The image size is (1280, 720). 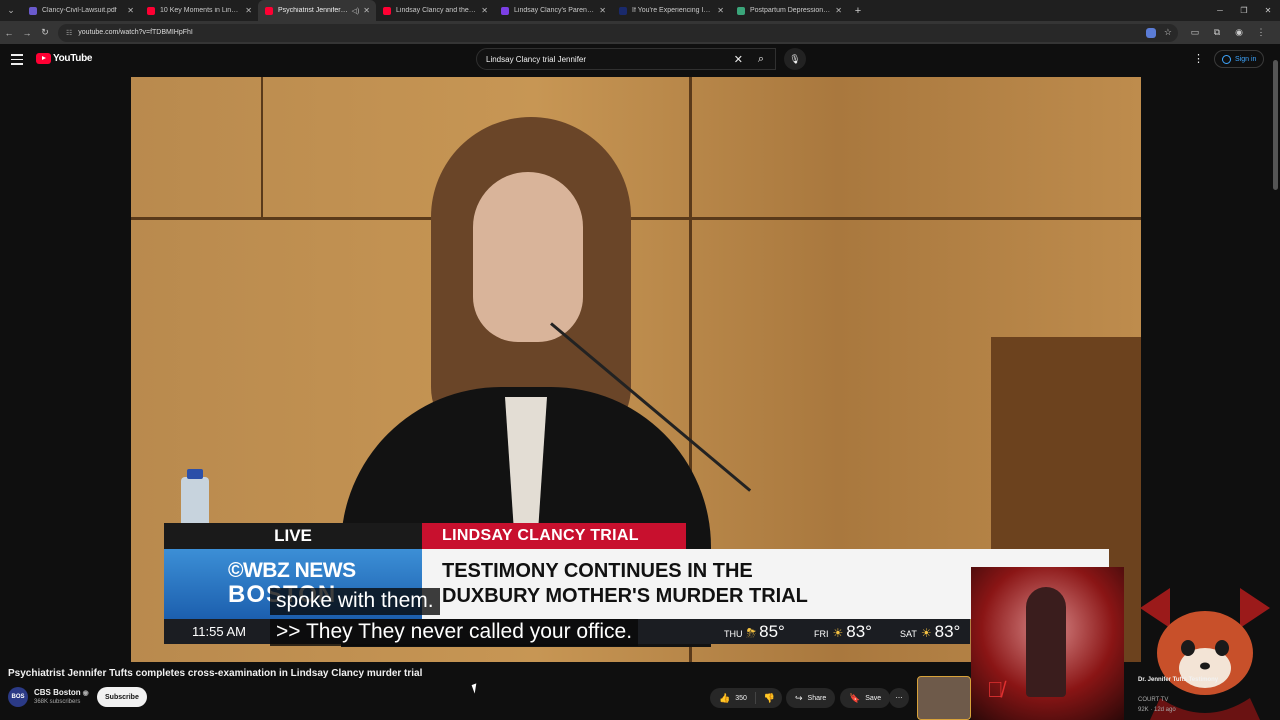 I want to click on browser-menu-icon: ⋮, so click(x=1261, y=32).